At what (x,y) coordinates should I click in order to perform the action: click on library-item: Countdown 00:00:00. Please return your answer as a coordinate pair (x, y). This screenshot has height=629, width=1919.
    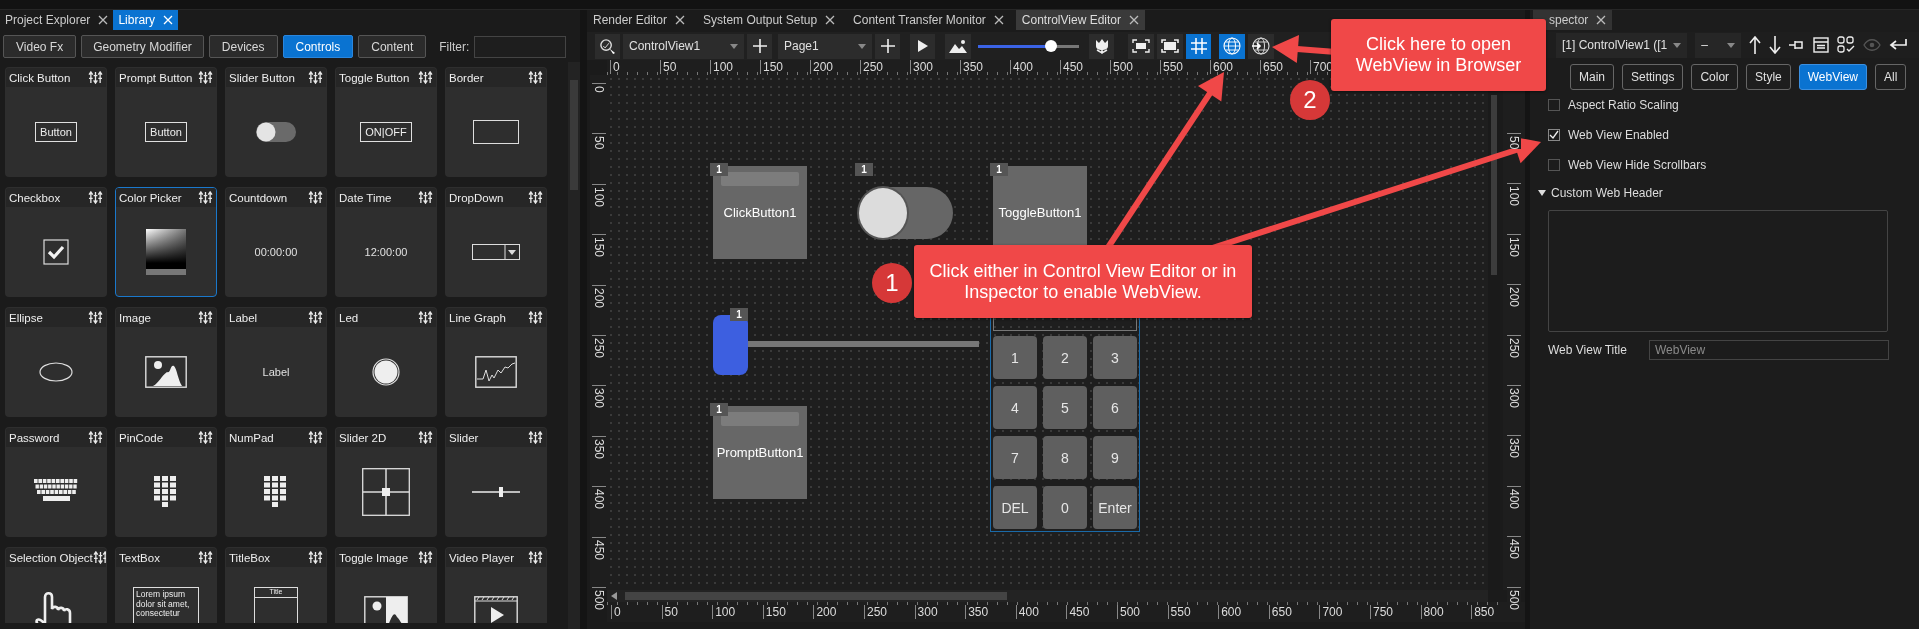
    Looking at the image, I should click on (276, 242).